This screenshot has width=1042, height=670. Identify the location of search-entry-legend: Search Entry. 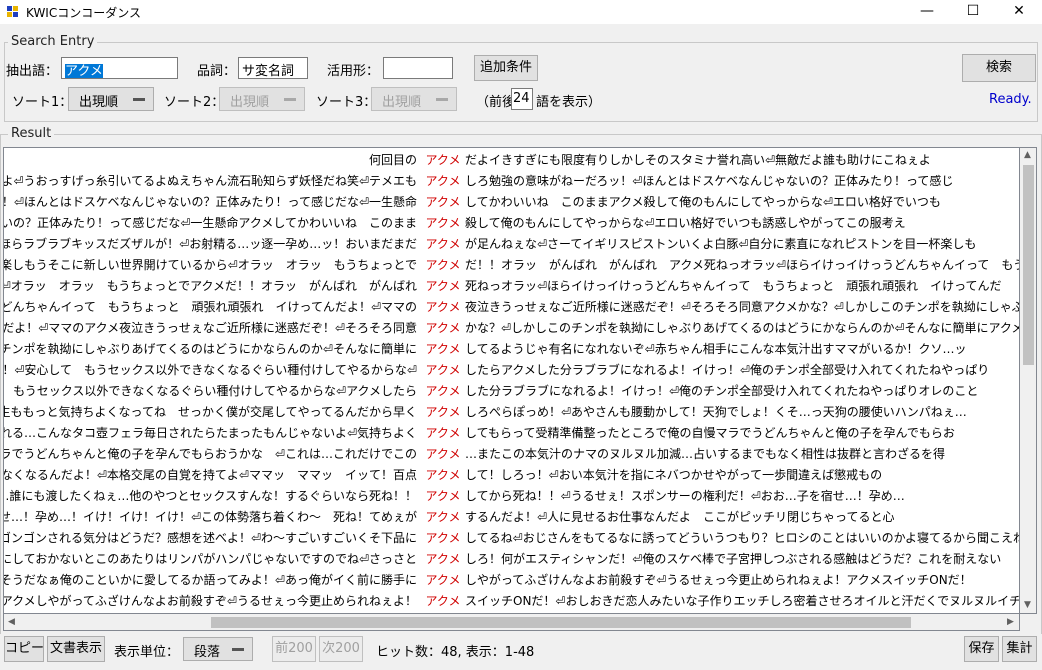
(53, 41).